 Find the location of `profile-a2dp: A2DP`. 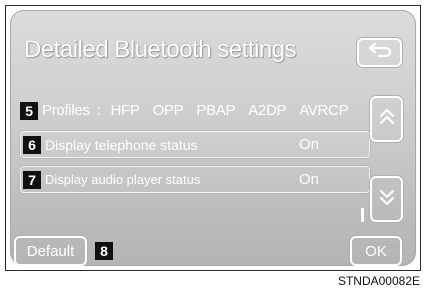

profile-a2dp: A2DP is located at coordinates (267, 110).